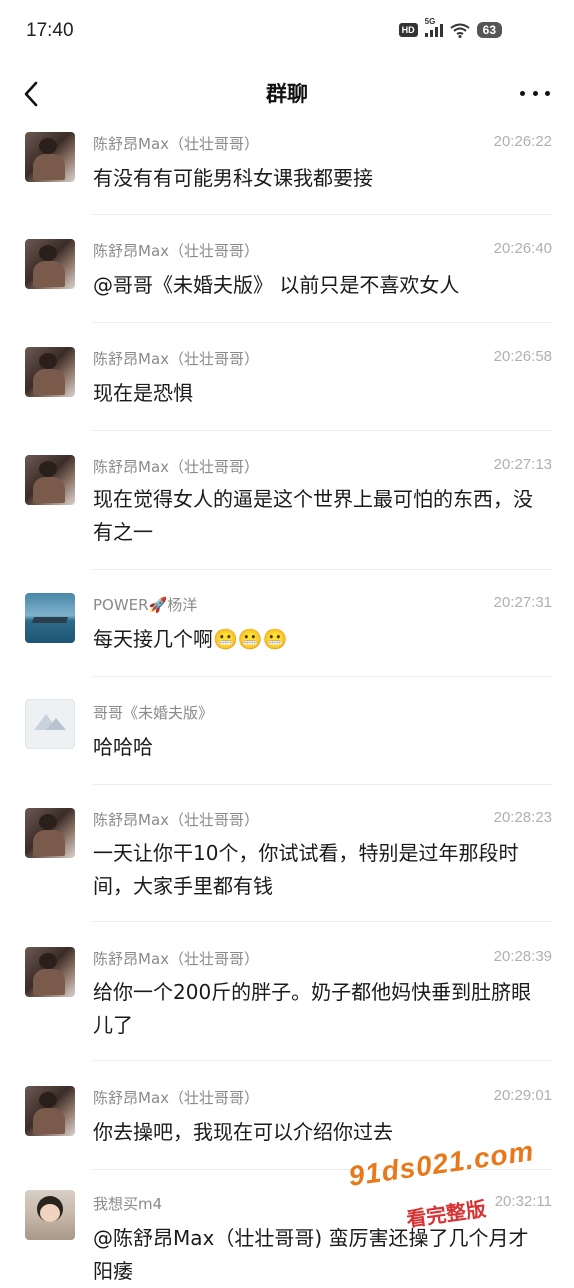  What do you see at coordinates (535, 93) in the screenshot?
I see `more-dots-icon` at bounding box center [535, 93].